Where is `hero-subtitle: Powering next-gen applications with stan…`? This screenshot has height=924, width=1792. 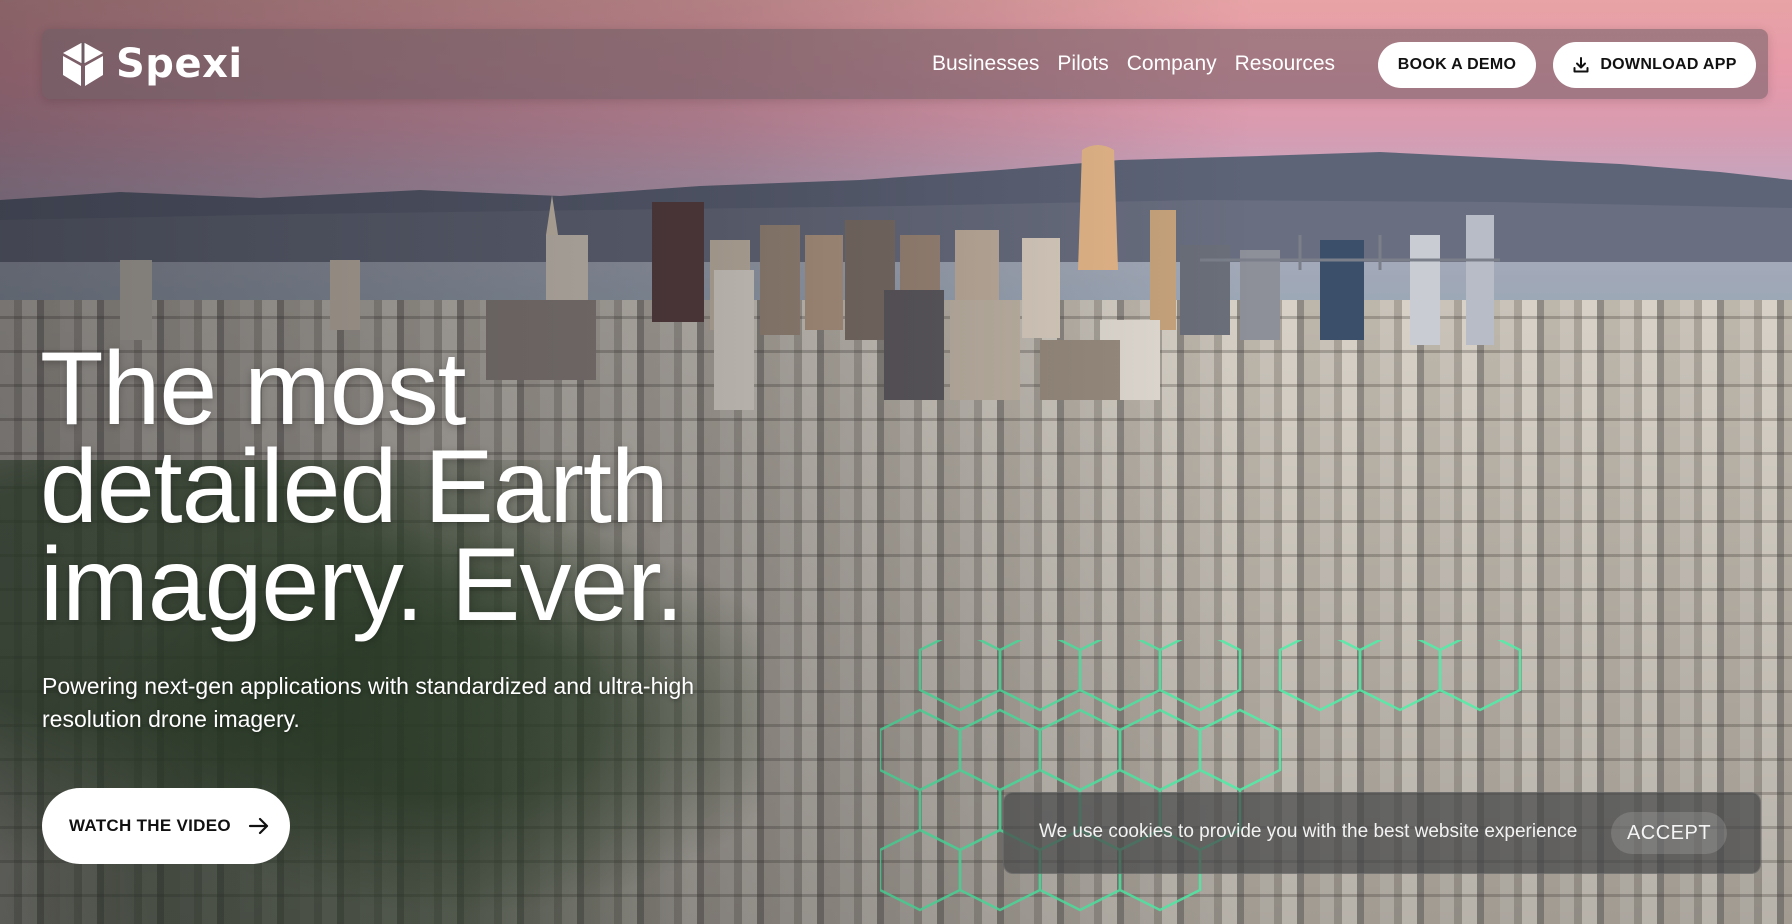
hero-subtitle: Powering next-gen applications with stan… is located at coordinates (368, 702).